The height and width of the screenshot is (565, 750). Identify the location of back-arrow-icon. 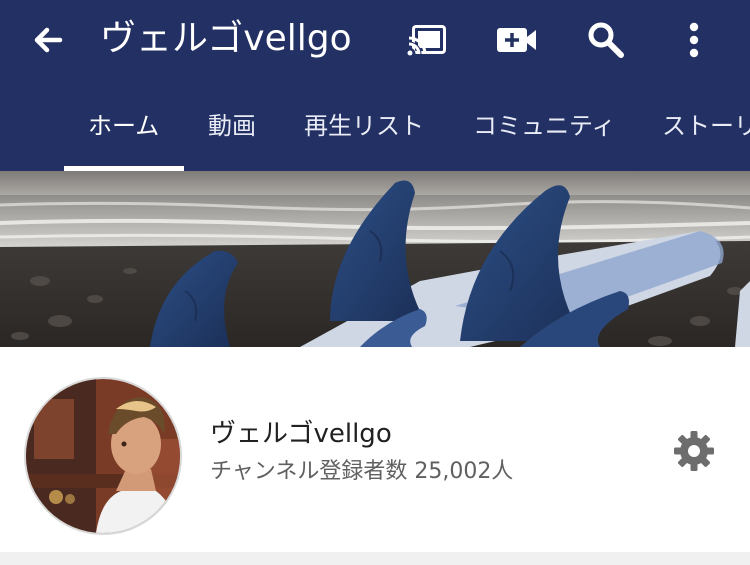
(48, 40).